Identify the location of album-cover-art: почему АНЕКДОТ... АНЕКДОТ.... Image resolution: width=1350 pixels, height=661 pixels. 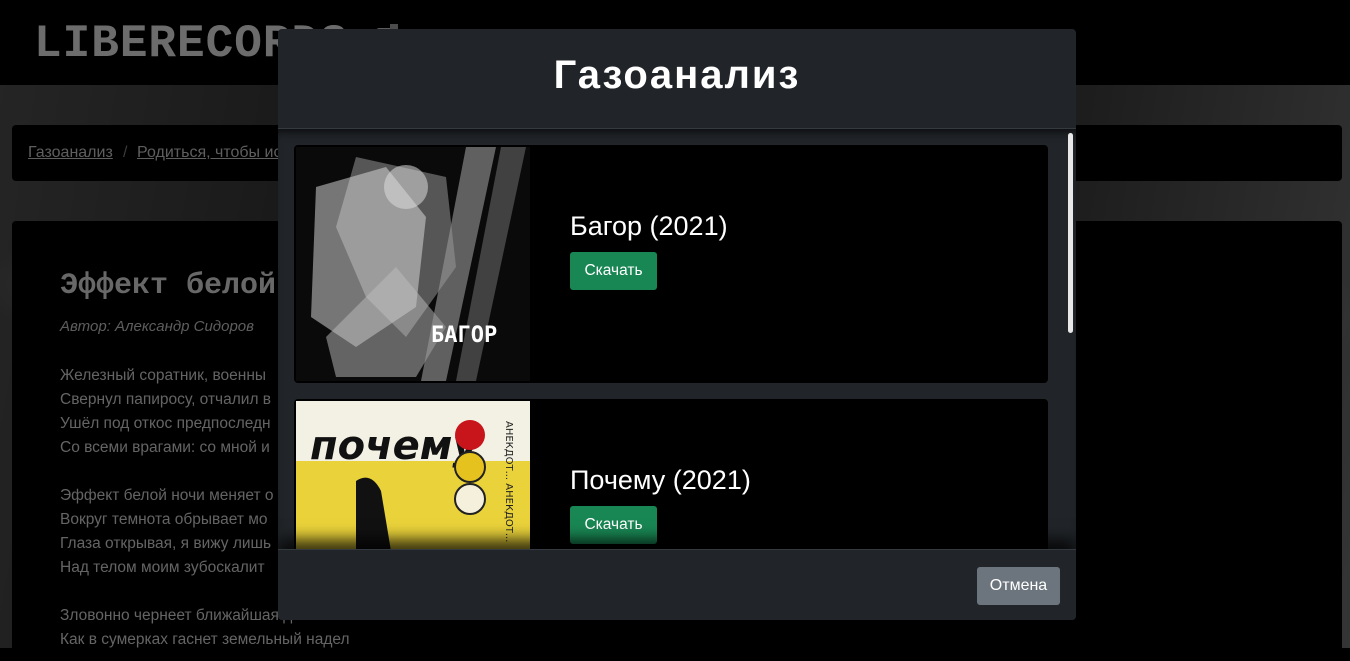
(413, 475).